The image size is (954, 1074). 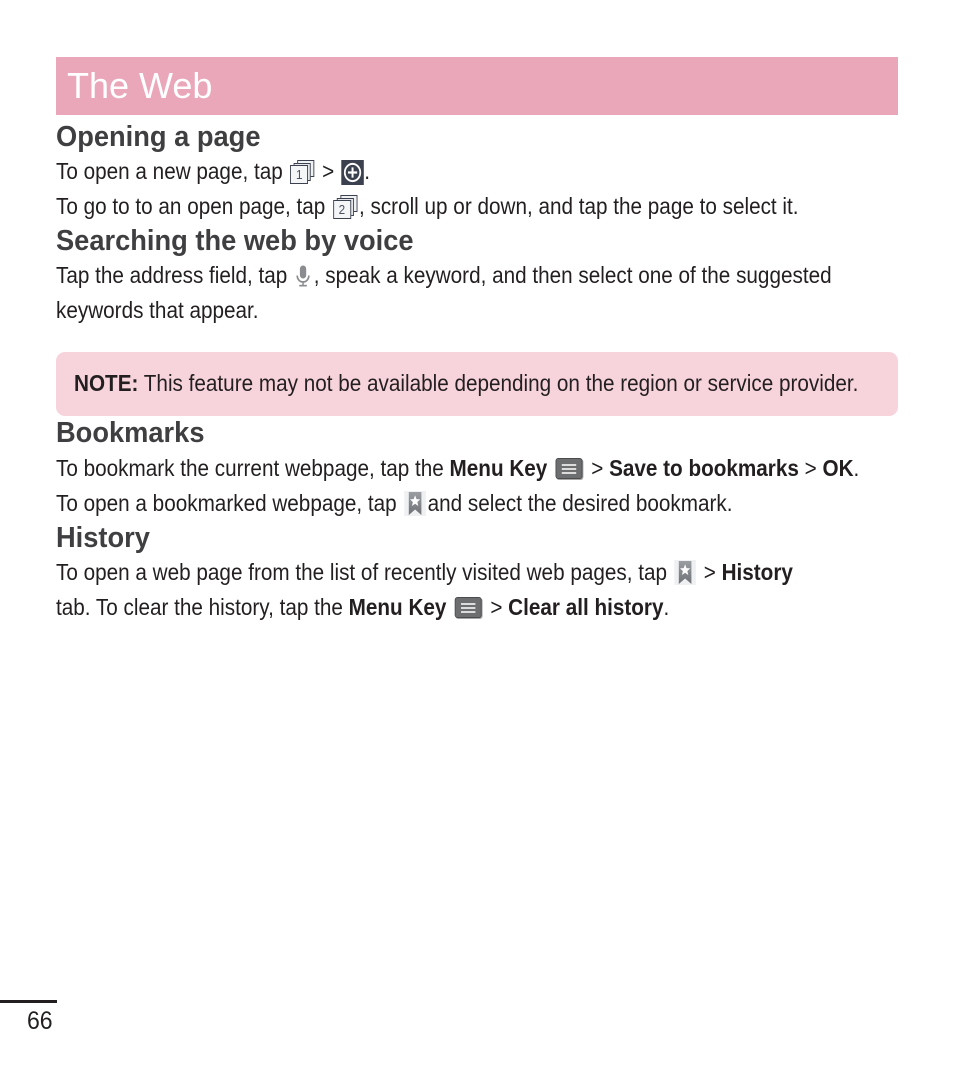 I want to click on tab-front-layer-b: 2, so click(x=341, y=210).